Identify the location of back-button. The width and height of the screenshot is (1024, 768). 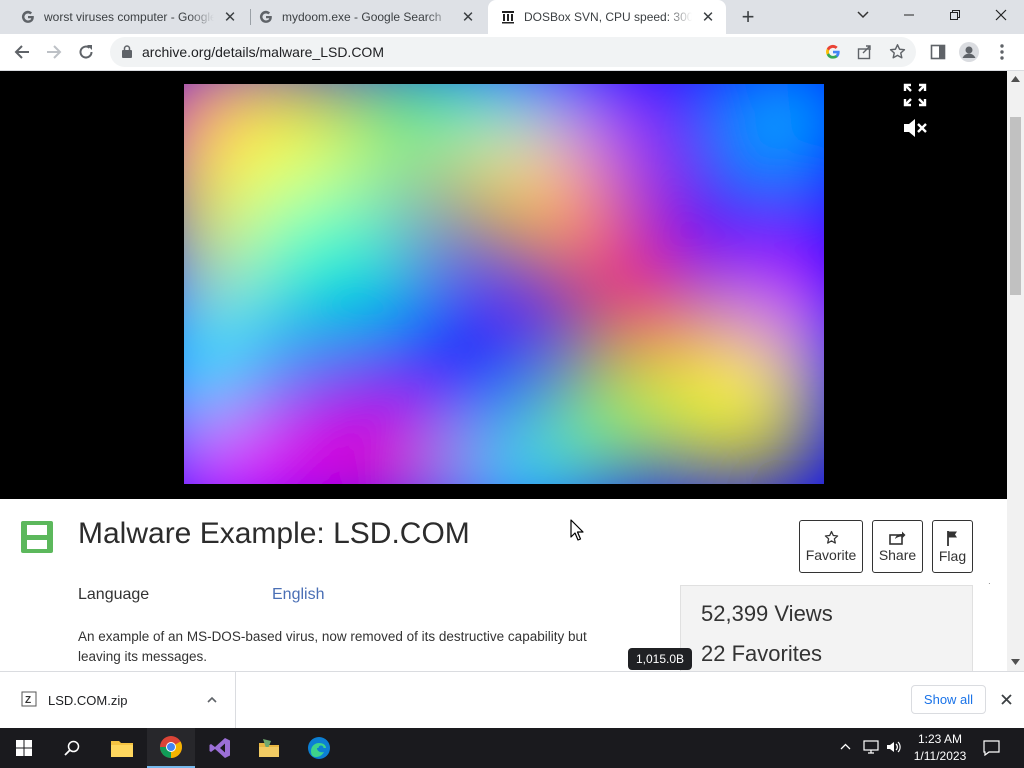
(22, 52).